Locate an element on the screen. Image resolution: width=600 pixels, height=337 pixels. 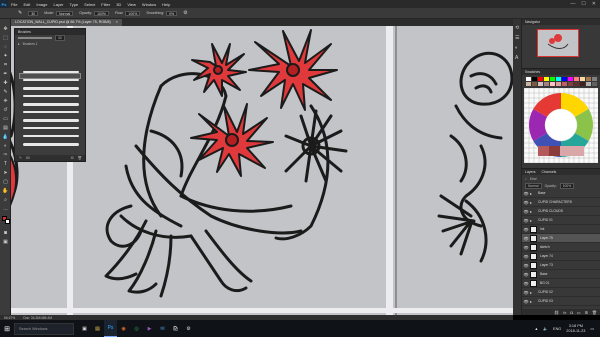
hand-tool-icon: ✋ is located at coordinates (5, 190).